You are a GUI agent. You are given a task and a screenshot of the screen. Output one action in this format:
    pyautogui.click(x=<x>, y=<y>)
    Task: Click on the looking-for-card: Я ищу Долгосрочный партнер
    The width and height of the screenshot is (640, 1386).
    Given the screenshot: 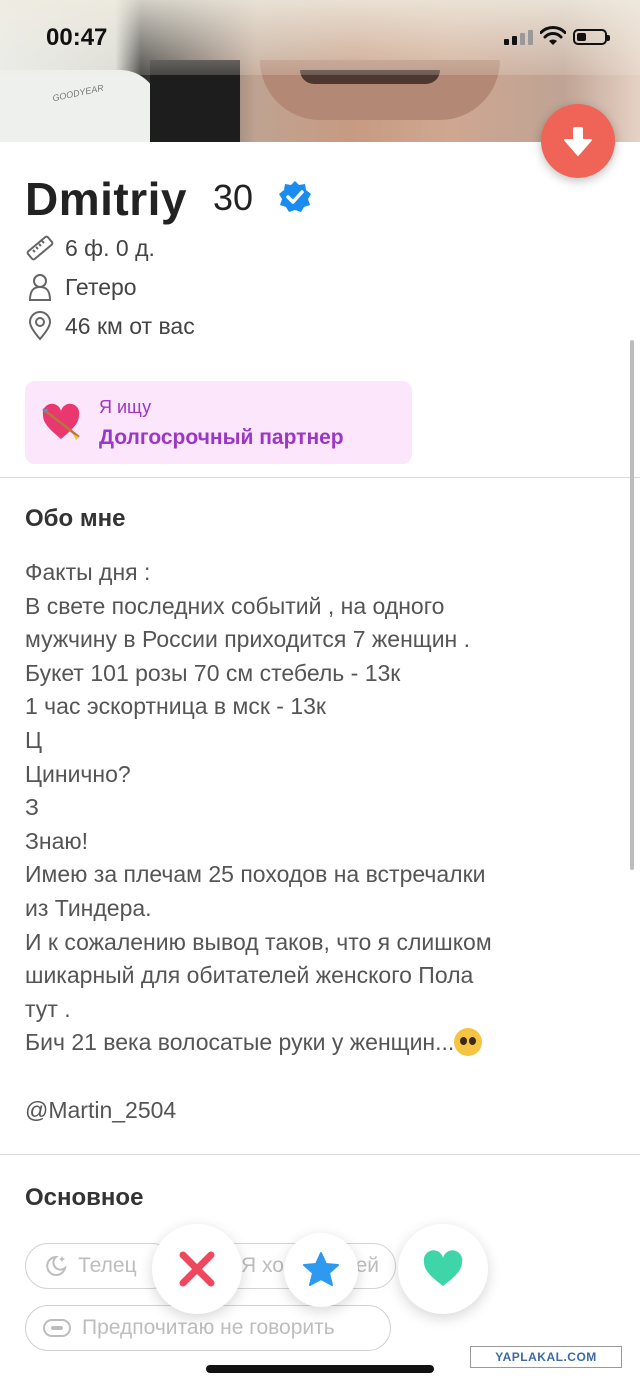 What is the action you would take?
    pyautogui.click(x=218, y=422)
    